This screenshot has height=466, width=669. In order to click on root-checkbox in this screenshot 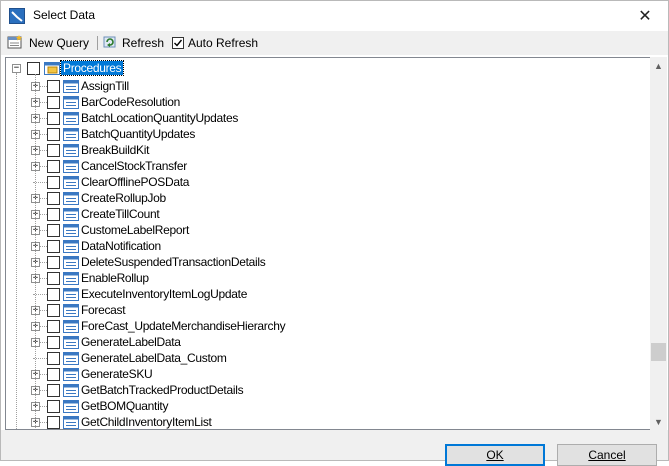, I will do `click(33, 68)`.